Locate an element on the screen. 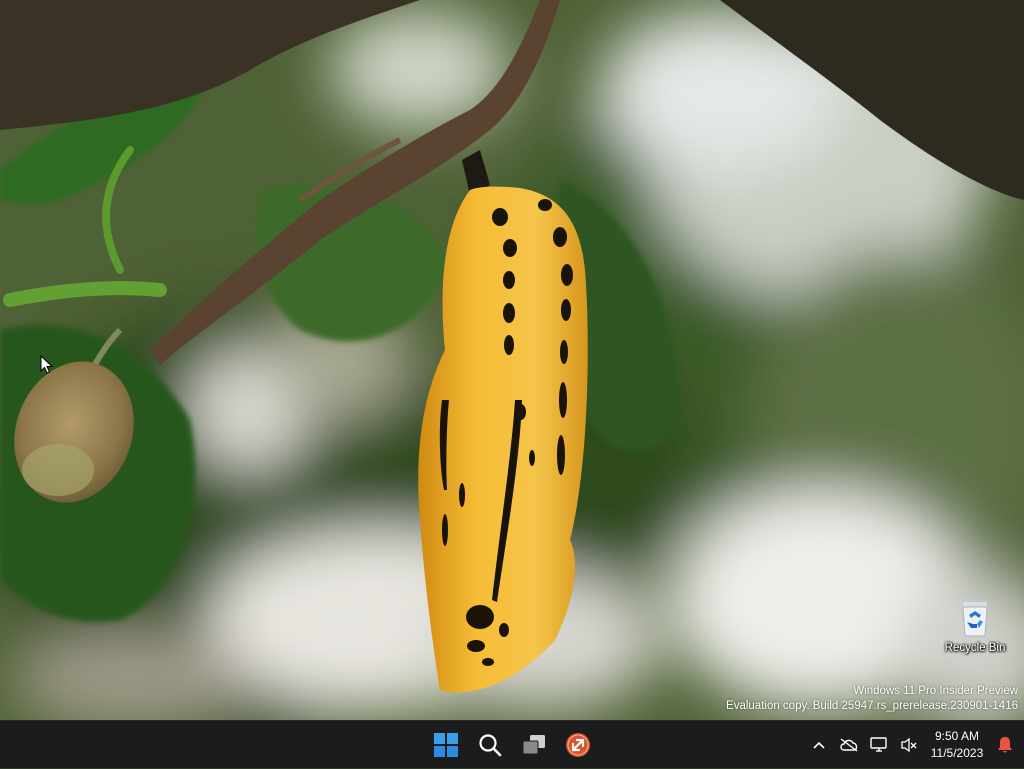 Image resolution: width=1024 pixels, height=769 pixels. system-tray: 9:50 AM 11/5/2023 is located at coordinates (914, 745).